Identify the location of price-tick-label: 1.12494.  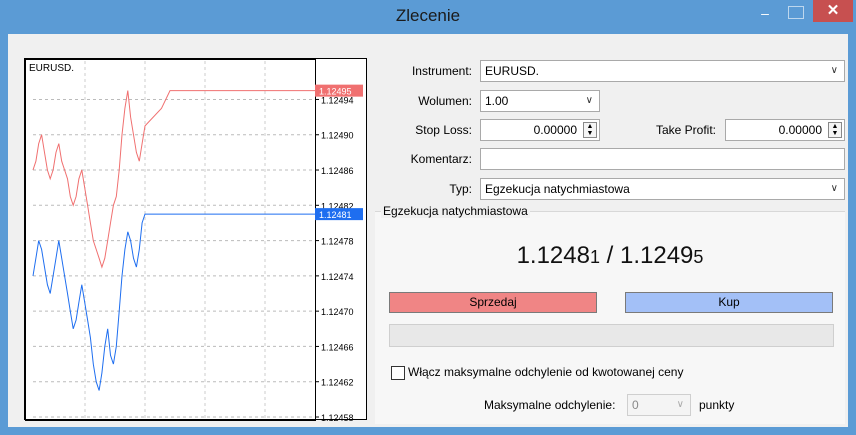
(337, 100).